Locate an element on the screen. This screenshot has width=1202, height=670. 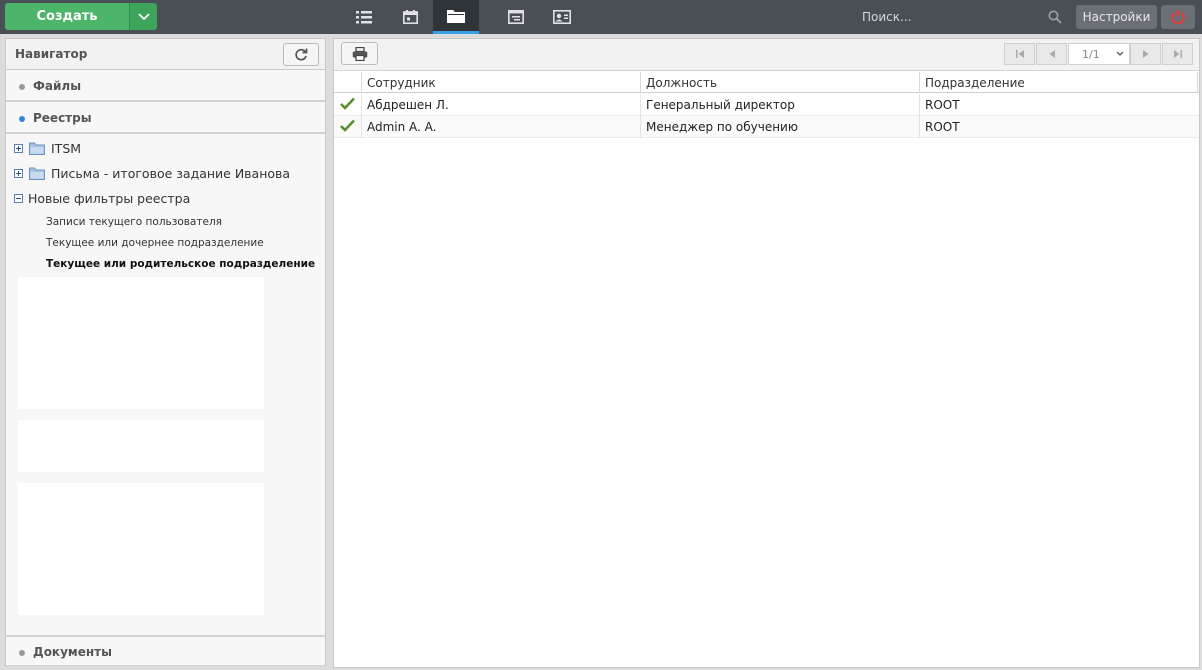
section-registers-label: Реестры is located at coordinates (62, 118).